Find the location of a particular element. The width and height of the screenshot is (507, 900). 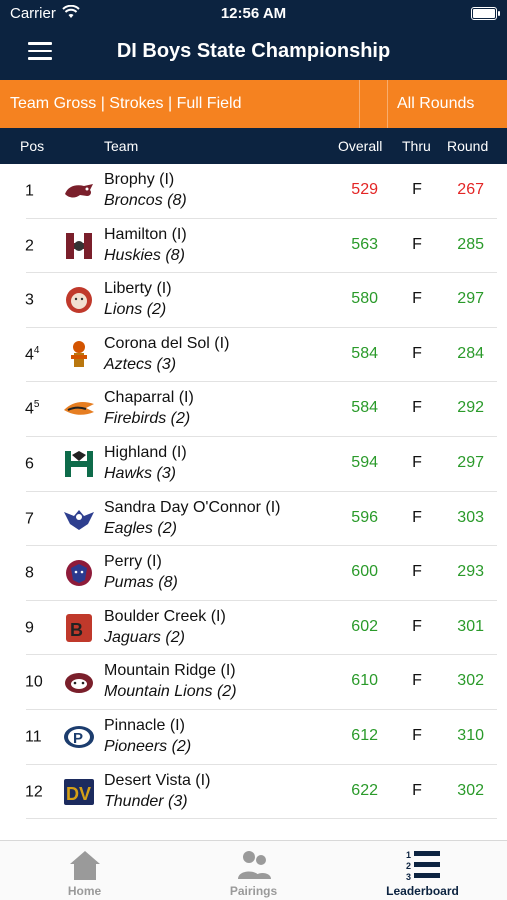

round-score: 292 is located at coordinates (470, 408).